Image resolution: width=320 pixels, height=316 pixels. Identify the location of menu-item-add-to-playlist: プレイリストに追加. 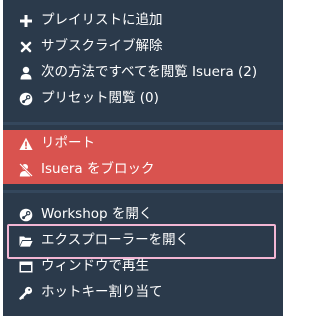
(143, 20).